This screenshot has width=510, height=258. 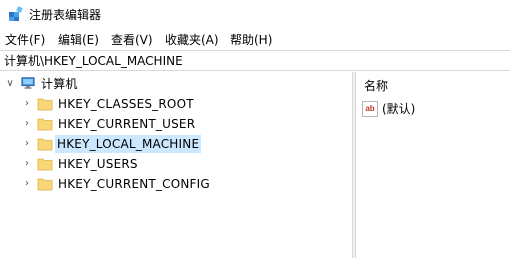 What do you see at coordinates (16, 13) in the screenshot?
I see `regedit-icon` at bounding box center [16, 13].